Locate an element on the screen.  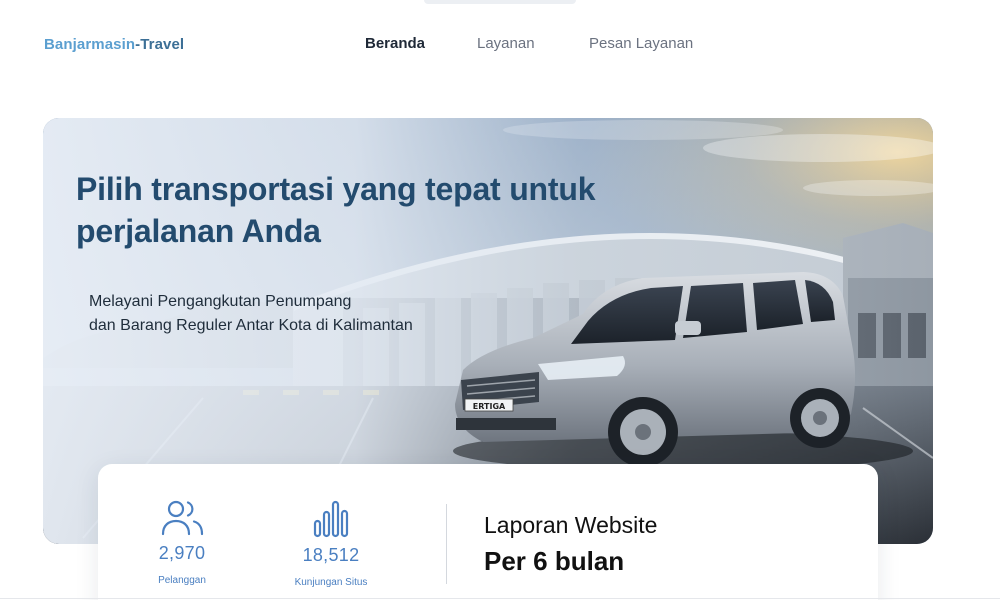
report-period: Per 6 bulan is located at coordinates (554, 561).